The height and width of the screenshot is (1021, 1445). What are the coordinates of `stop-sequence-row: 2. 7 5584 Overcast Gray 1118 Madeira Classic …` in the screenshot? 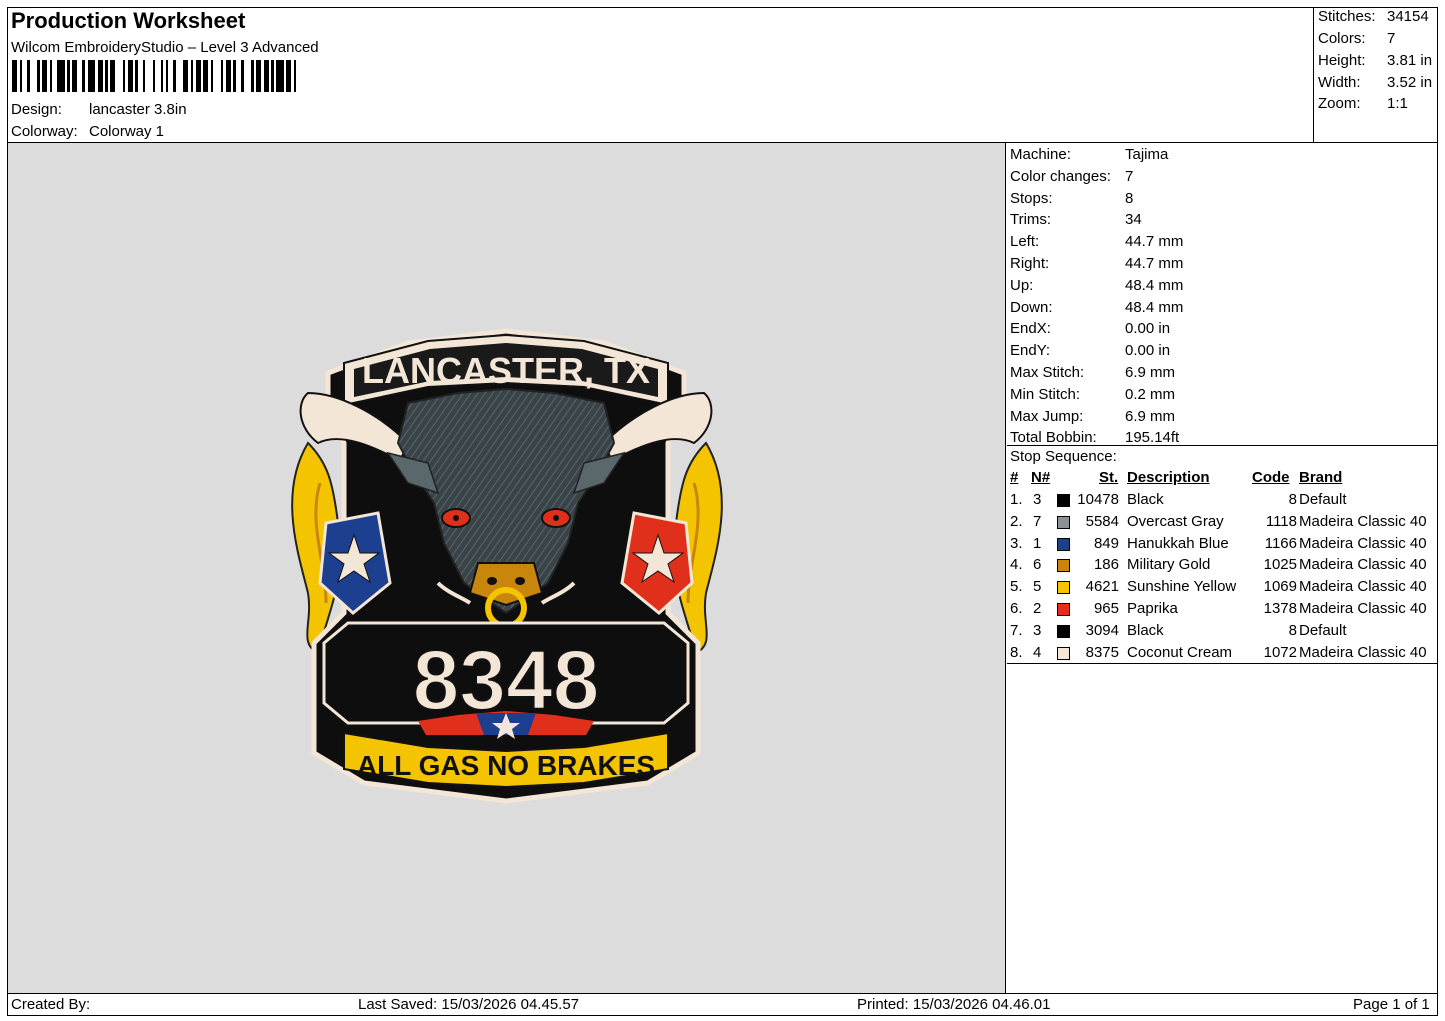 It's located at (1222, 524).